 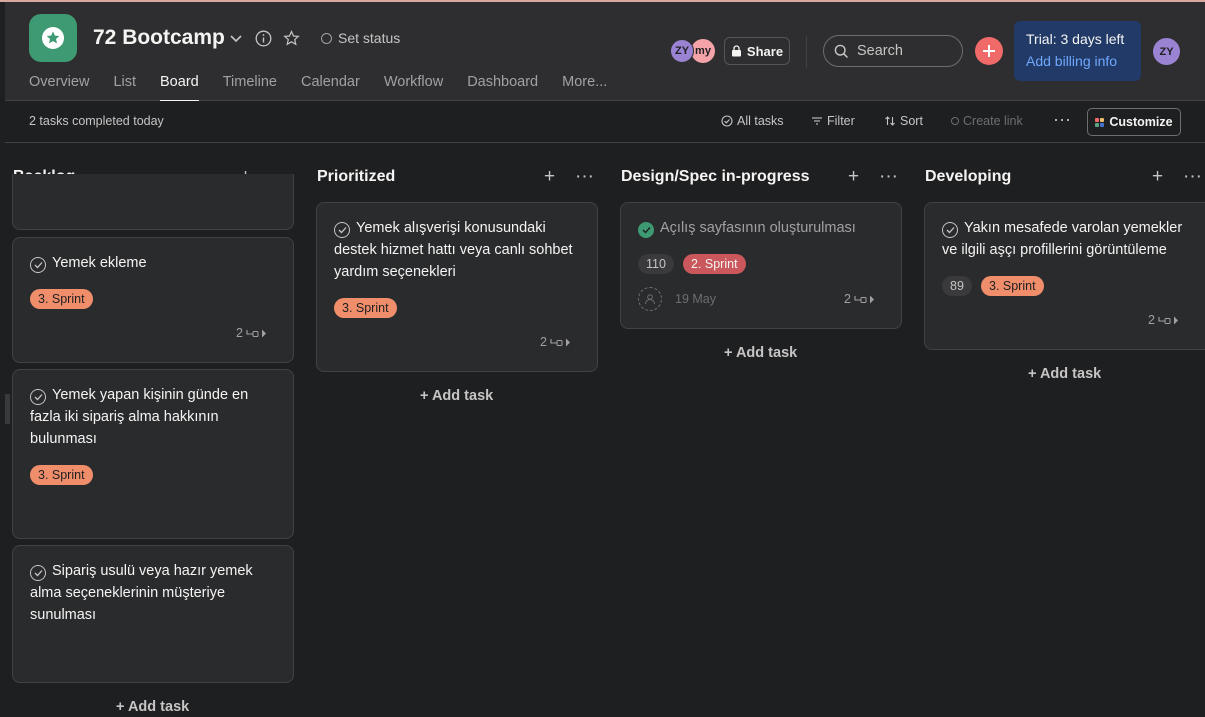 What do you see at coordinates (99, 263) in the screenshot?
I see `task-title-text: Yemek ekleme` at bounding box center [99, 263].